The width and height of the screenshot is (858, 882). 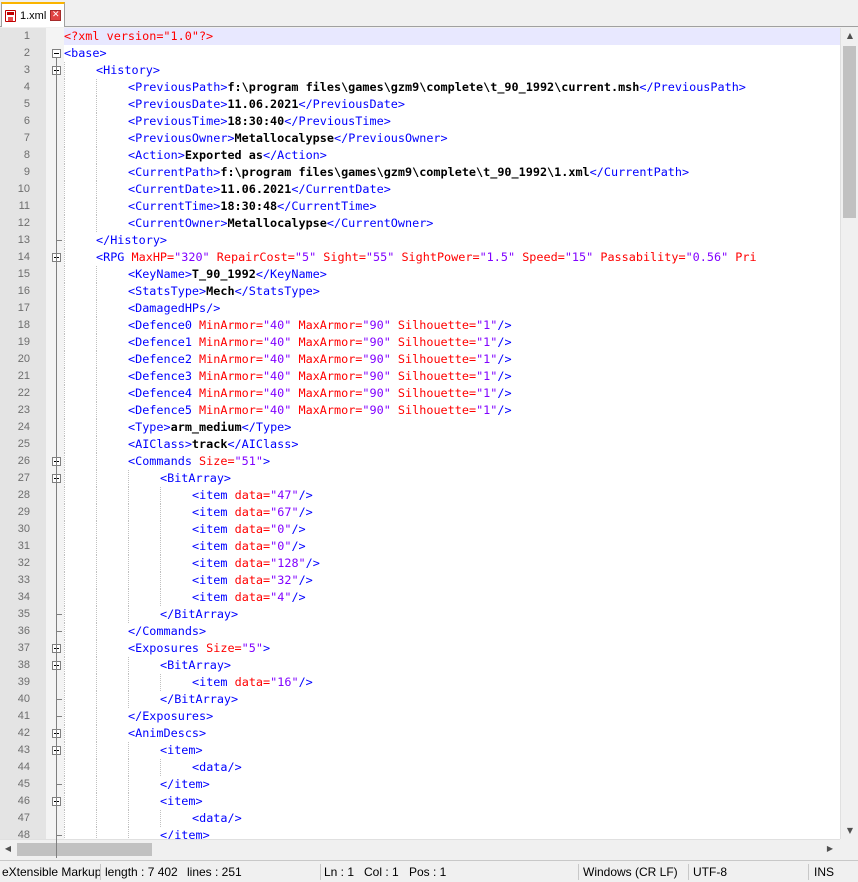 I want to click on token-tag: </CurrentPath>, so click(x=639, y=172).